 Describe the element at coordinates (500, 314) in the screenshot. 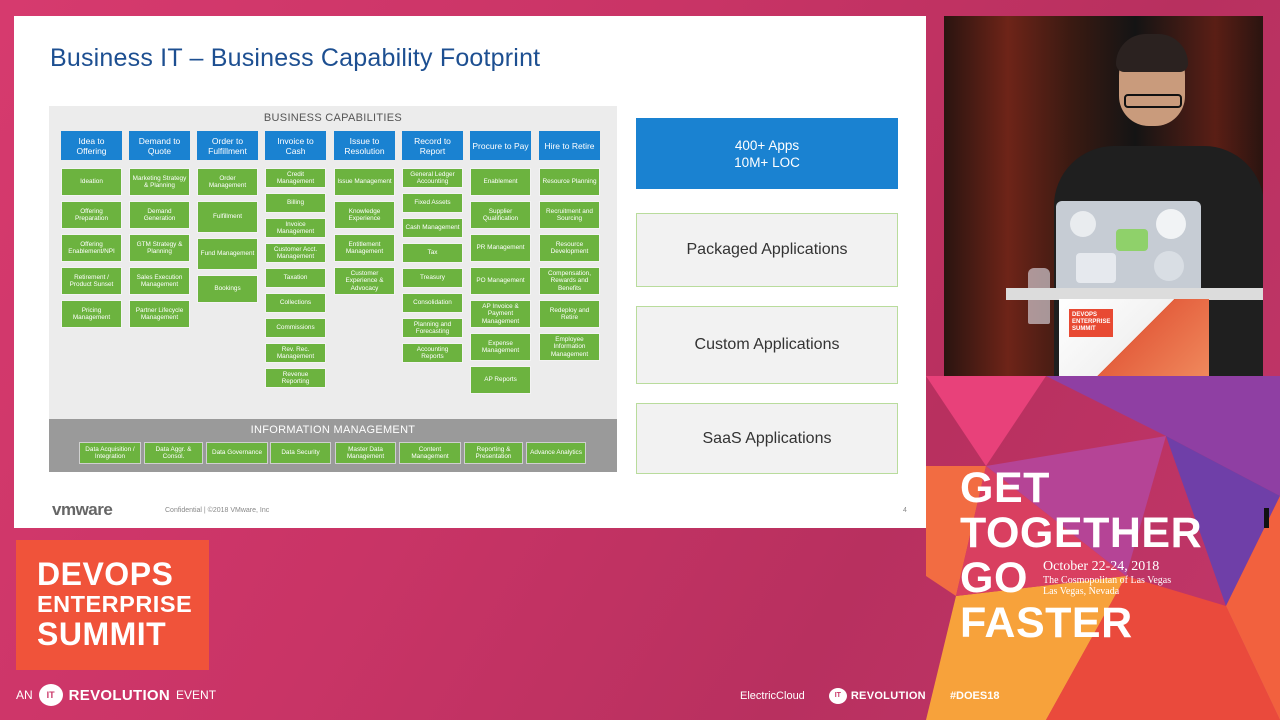

I see `capability-cell: AP Invoice & Payment Management` at that location.